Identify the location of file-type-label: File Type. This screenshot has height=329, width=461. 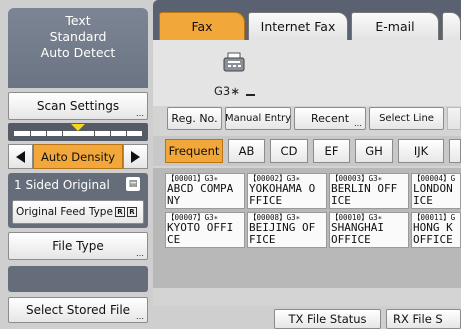
(78, 246).